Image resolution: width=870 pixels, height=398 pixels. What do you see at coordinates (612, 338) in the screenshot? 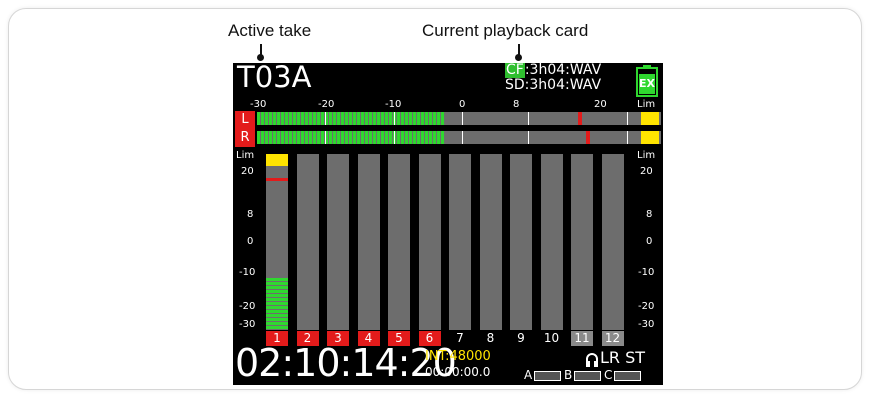
I see `channel-label-12: 12` at bounding box center [612, 338].